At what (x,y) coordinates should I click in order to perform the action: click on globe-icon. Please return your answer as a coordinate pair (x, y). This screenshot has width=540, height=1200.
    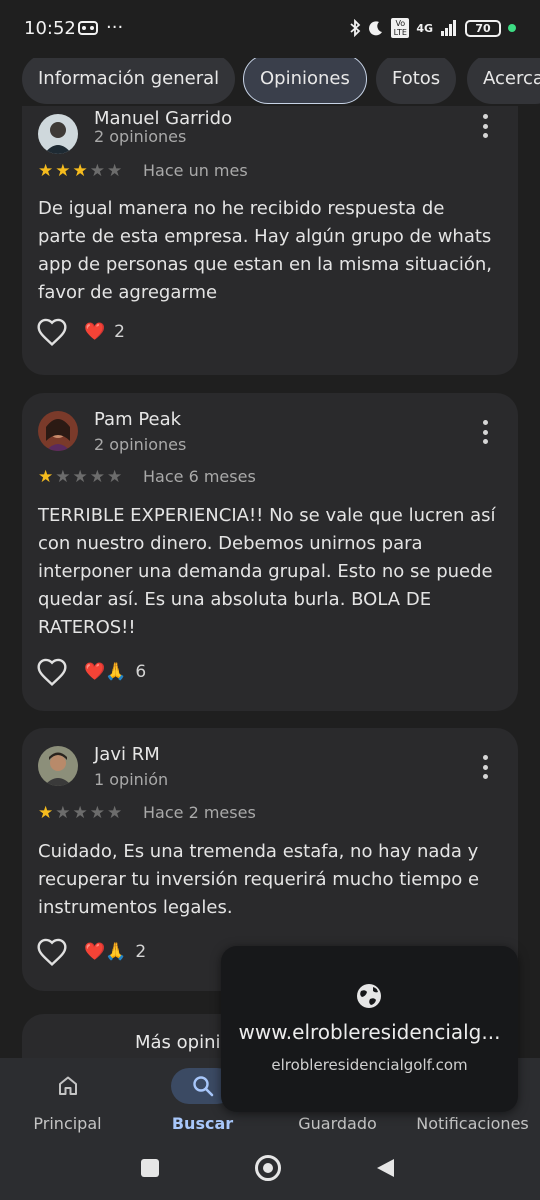
    Looking at the image, I should click on (369, 996).